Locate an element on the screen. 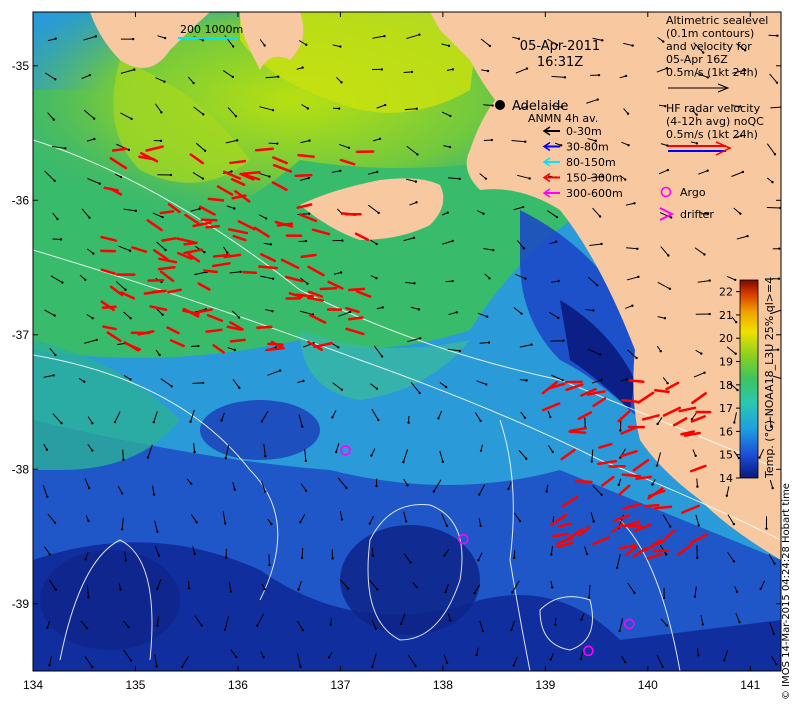 This screenshot has width=800, height=720. anmn-legend-label: 80-150m is located at coordinates (591, 162).